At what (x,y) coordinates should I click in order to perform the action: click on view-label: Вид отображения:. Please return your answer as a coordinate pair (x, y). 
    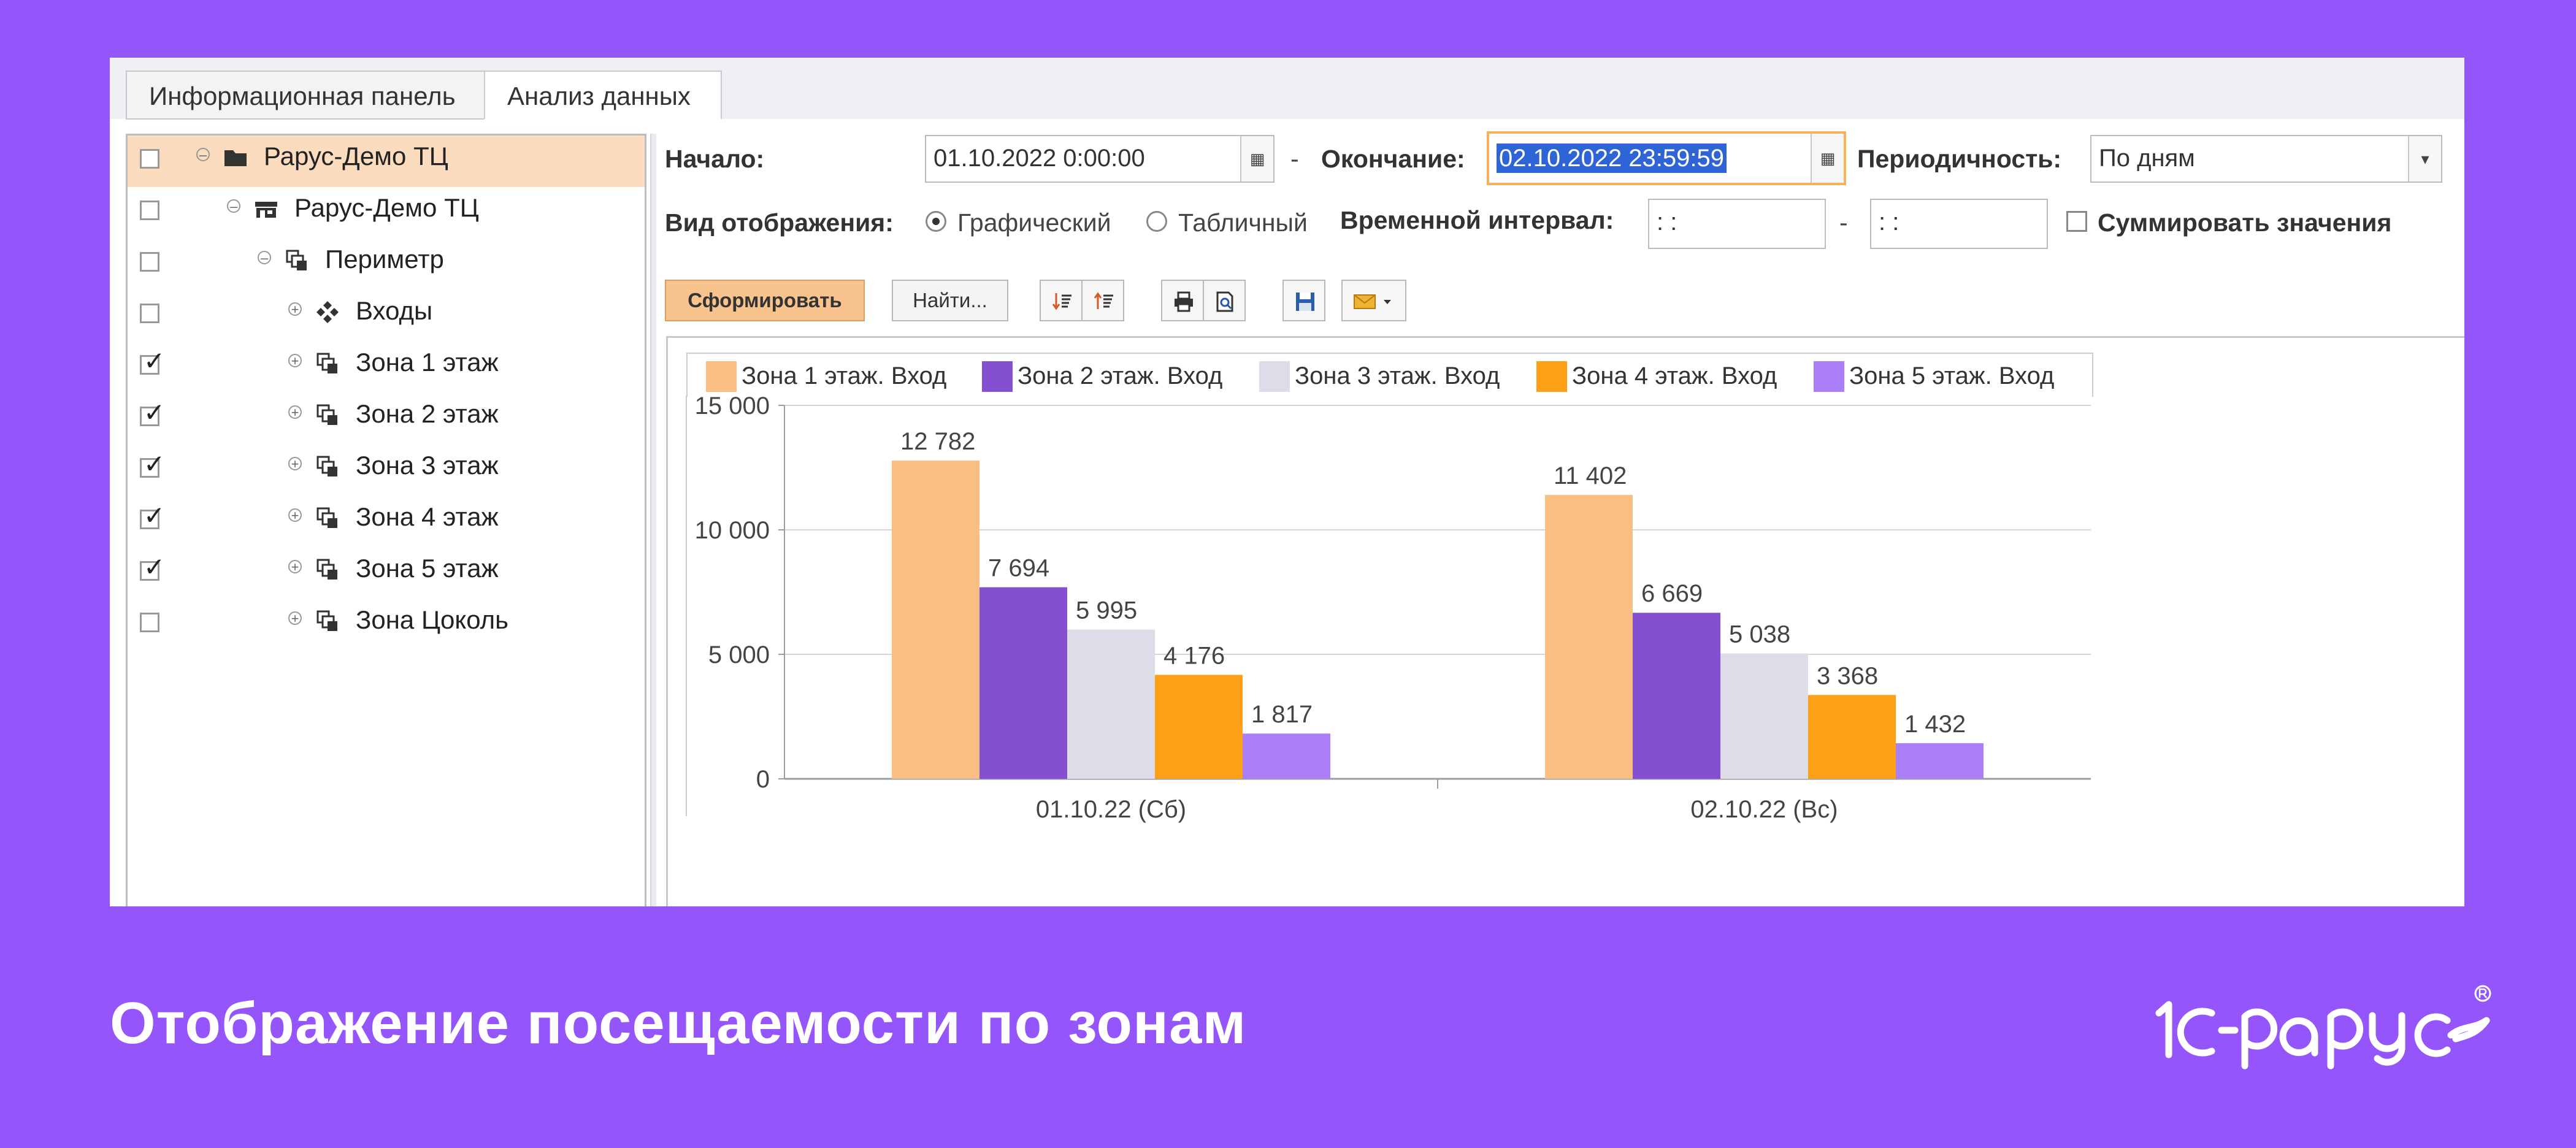
    Looking at the image, I should click on (779, 223).